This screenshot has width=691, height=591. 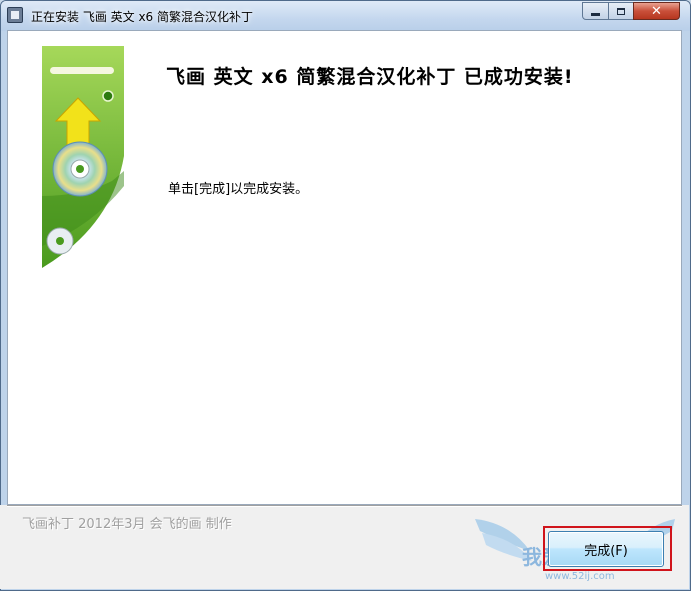 I want to click on installer-icon, so click(x=15, y=15).